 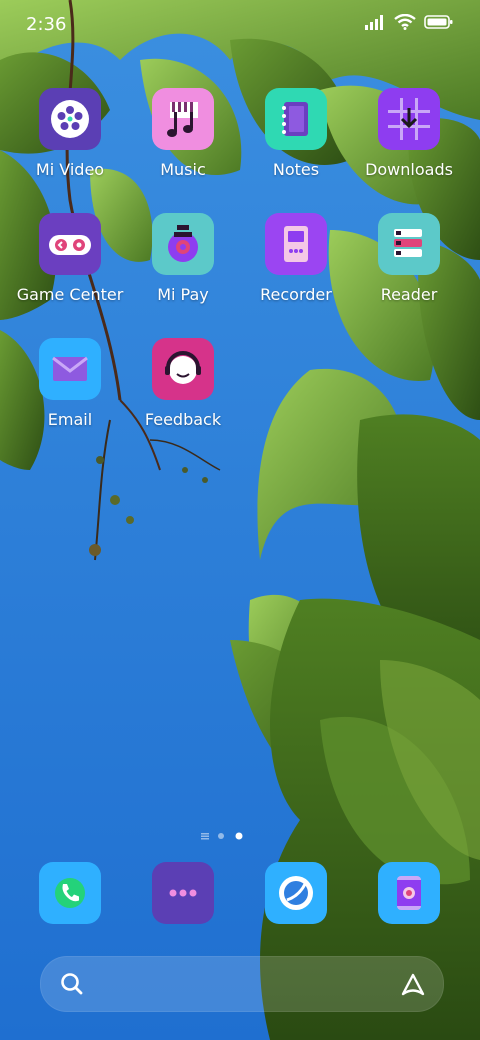 What do you see at coordinates (405, 23) in the screenshot?
I see `wifi-icon` at bounding box center [405, 23].